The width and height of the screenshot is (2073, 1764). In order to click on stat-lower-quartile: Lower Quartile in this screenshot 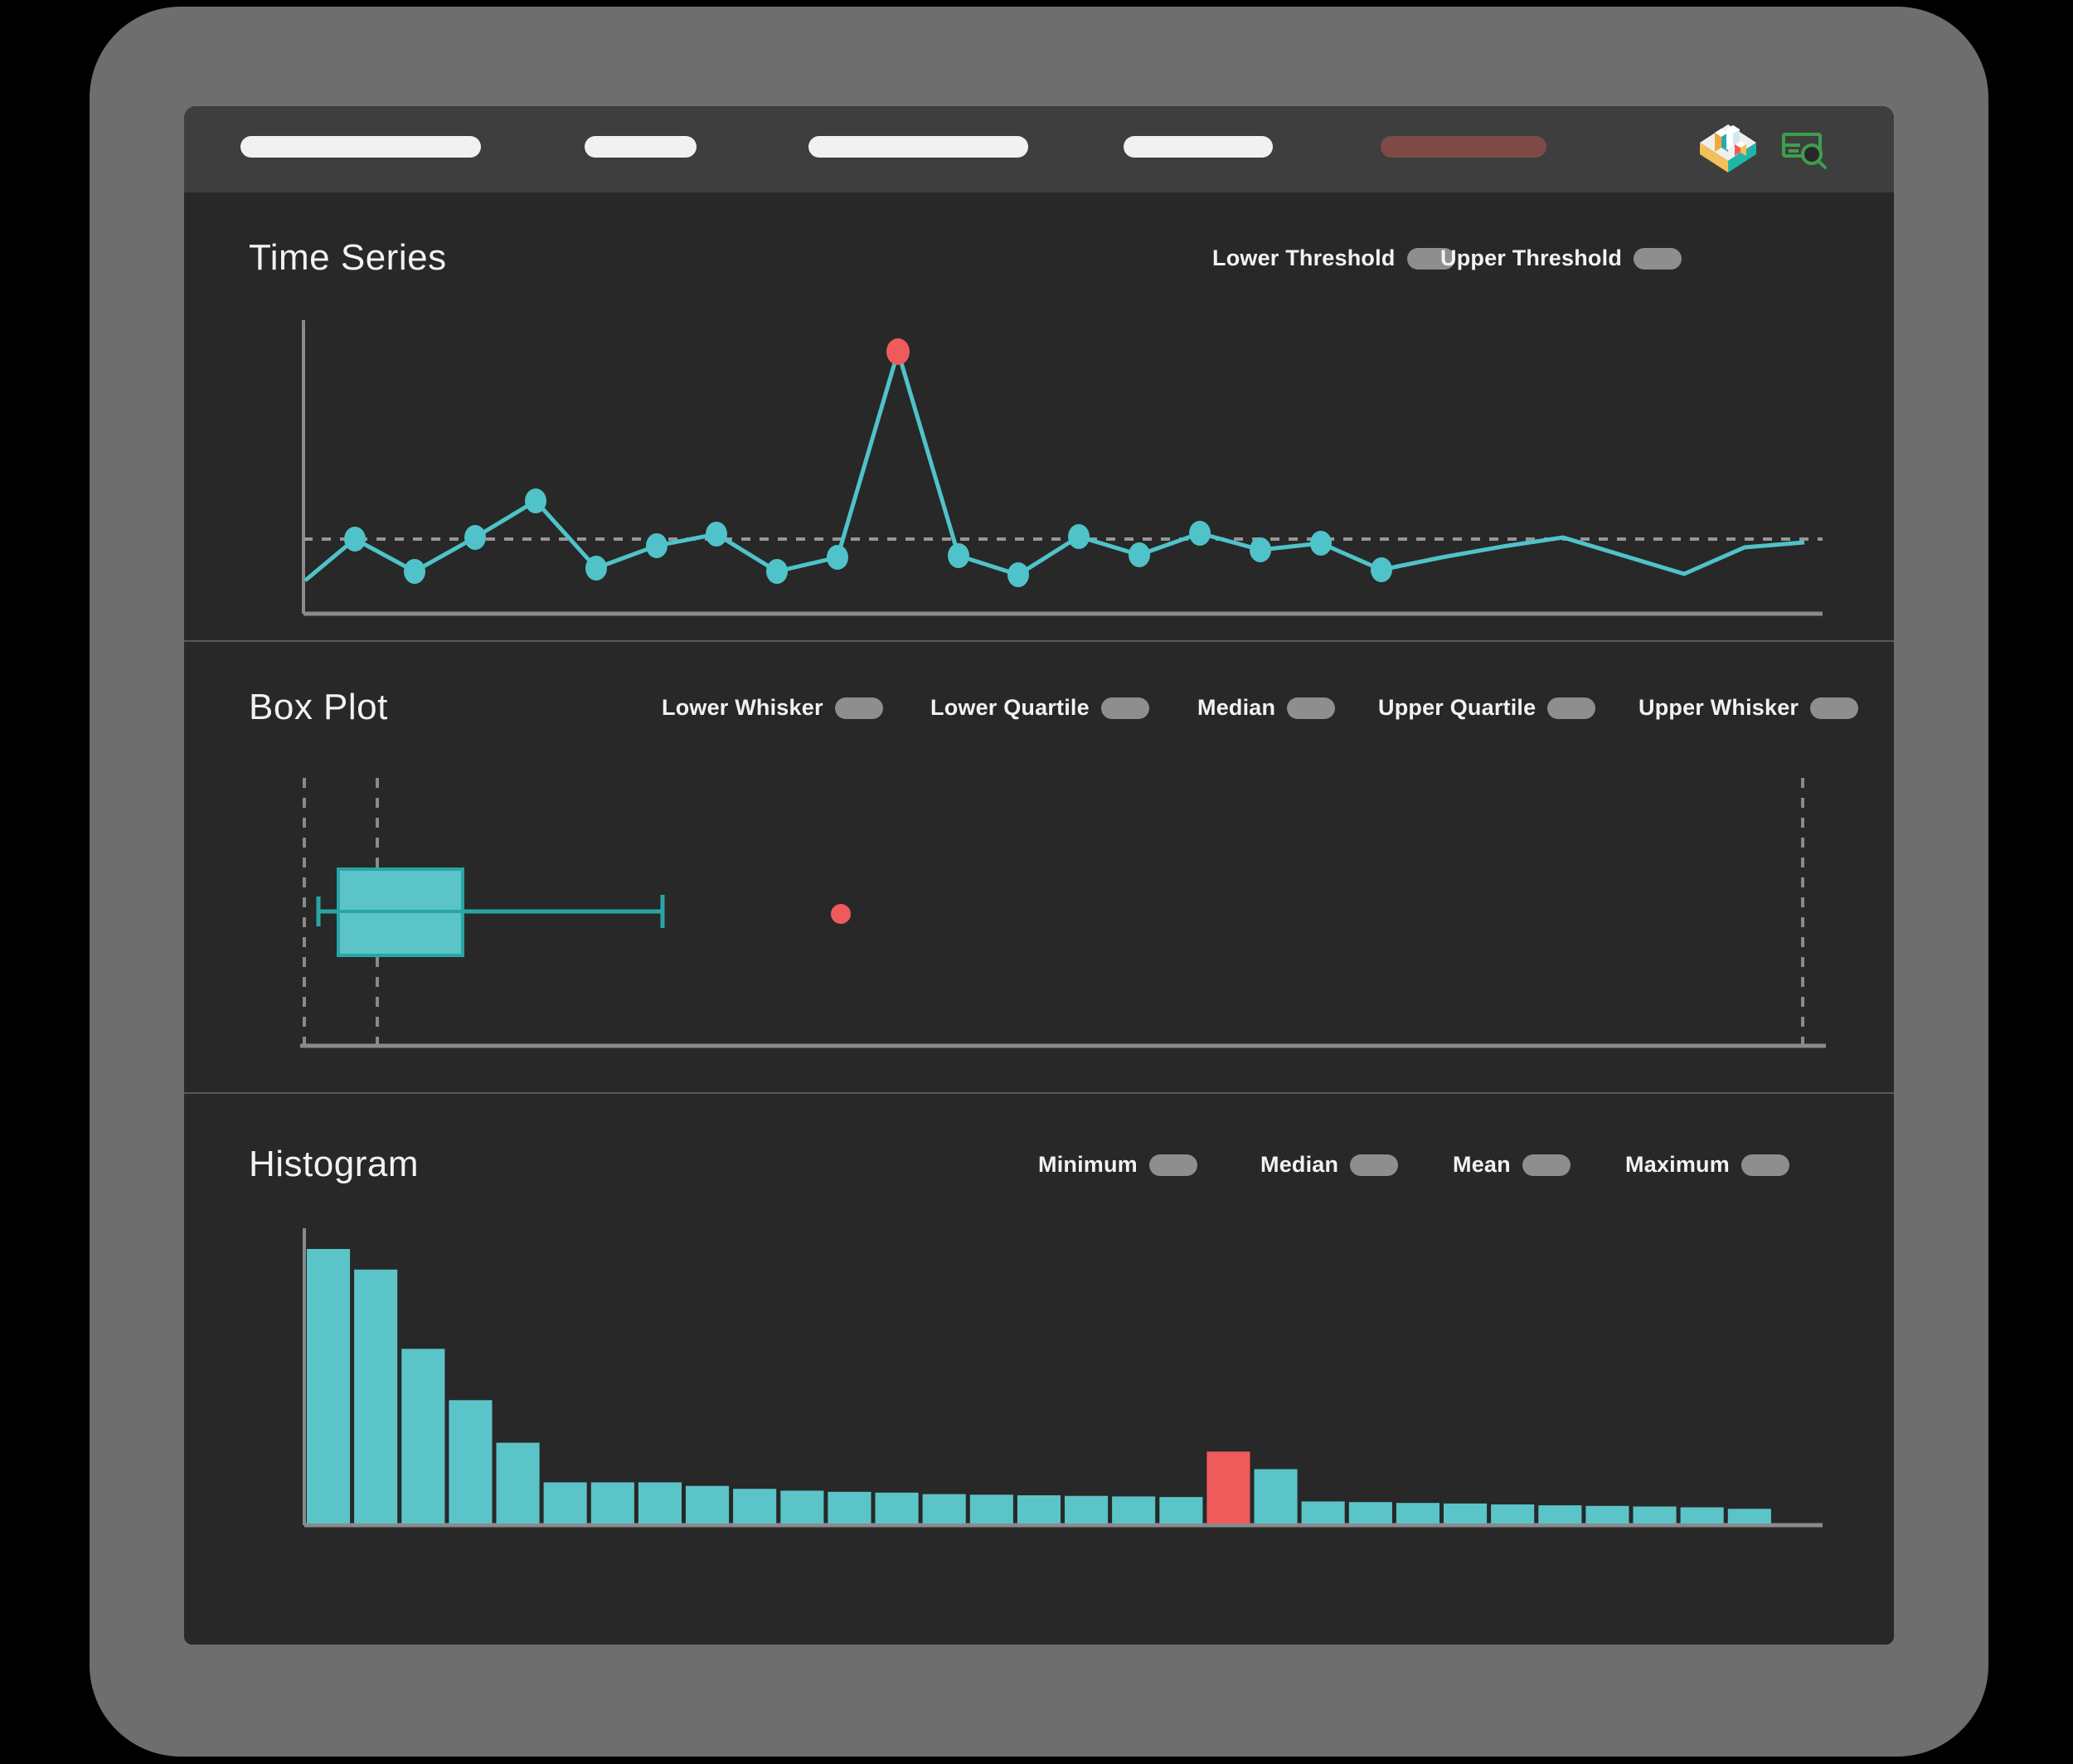, I will do `click(1039, 708)`.